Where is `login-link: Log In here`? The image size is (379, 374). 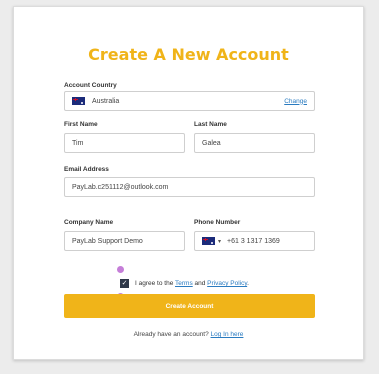 login-link: Log In here is located at coordinates (227, 334).